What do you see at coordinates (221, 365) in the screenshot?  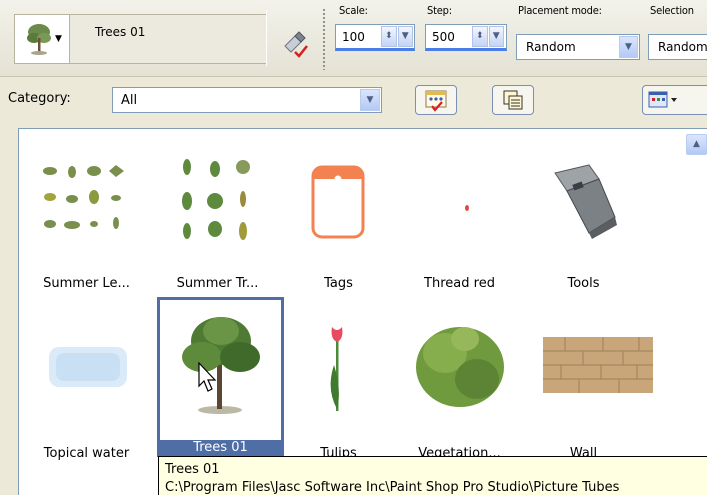 I see `tree-thumbnail` at bounding box center [221, 365].